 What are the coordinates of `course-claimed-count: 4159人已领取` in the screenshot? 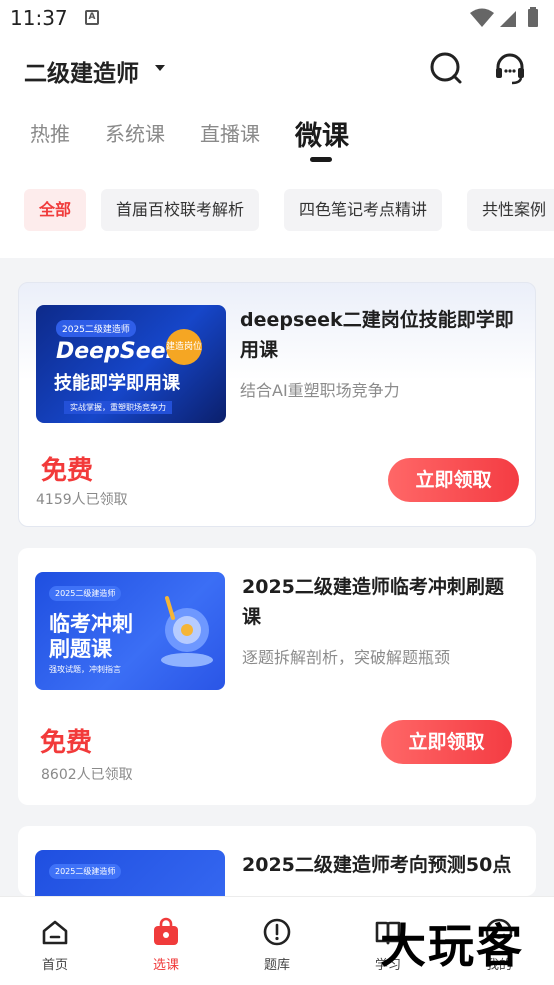 It's located at (82, 500).